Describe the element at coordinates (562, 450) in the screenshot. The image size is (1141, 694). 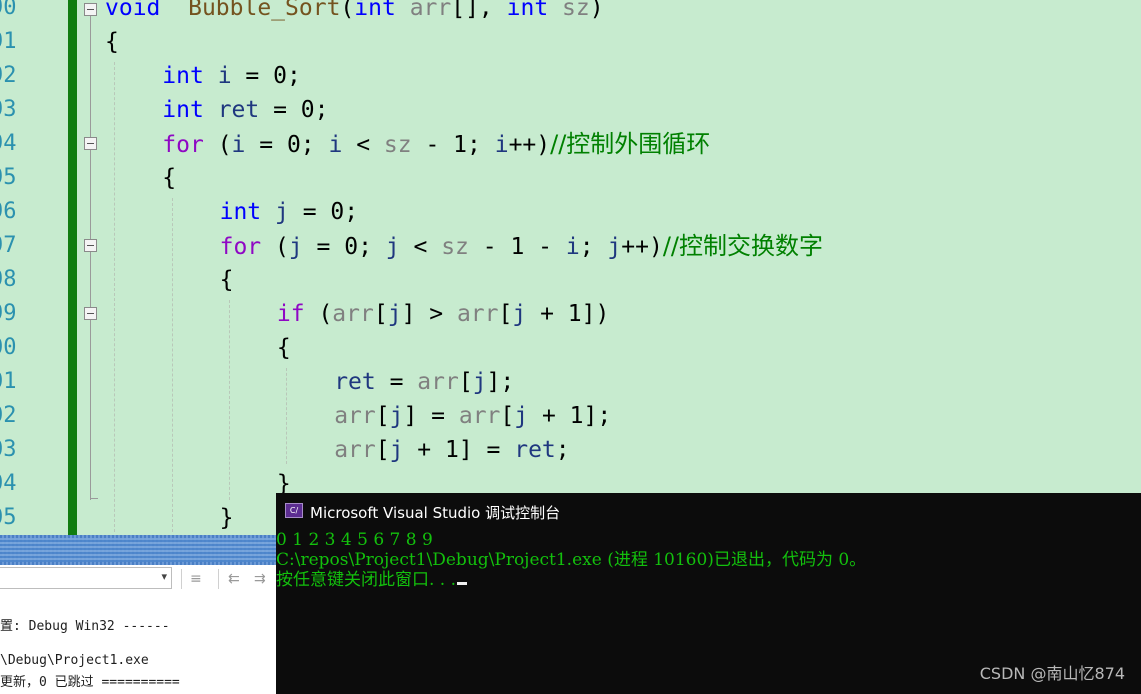
I see `code-token: ;` at that location.